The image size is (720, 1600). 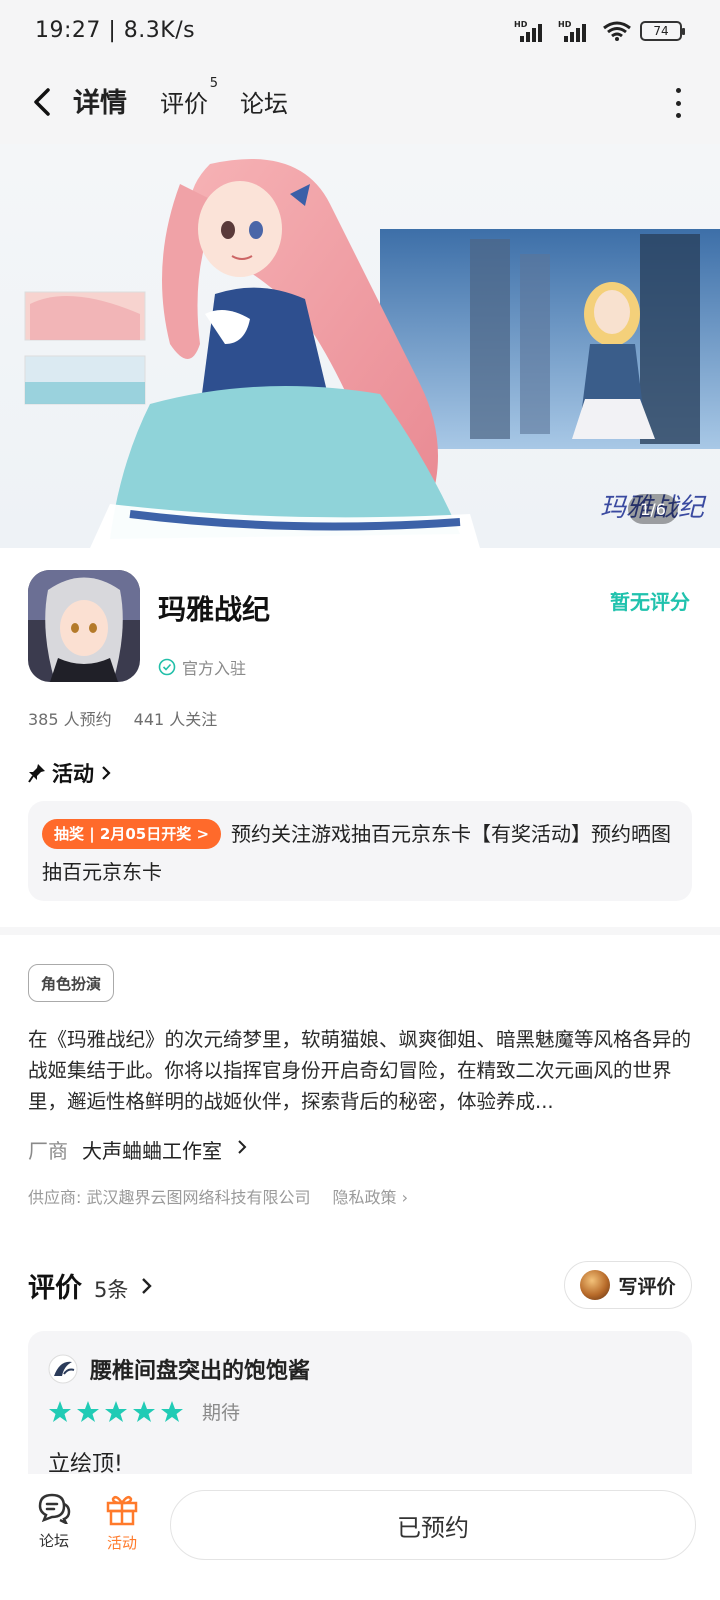 I want to click on battery-icon: 74, so click(x=662, y=31).